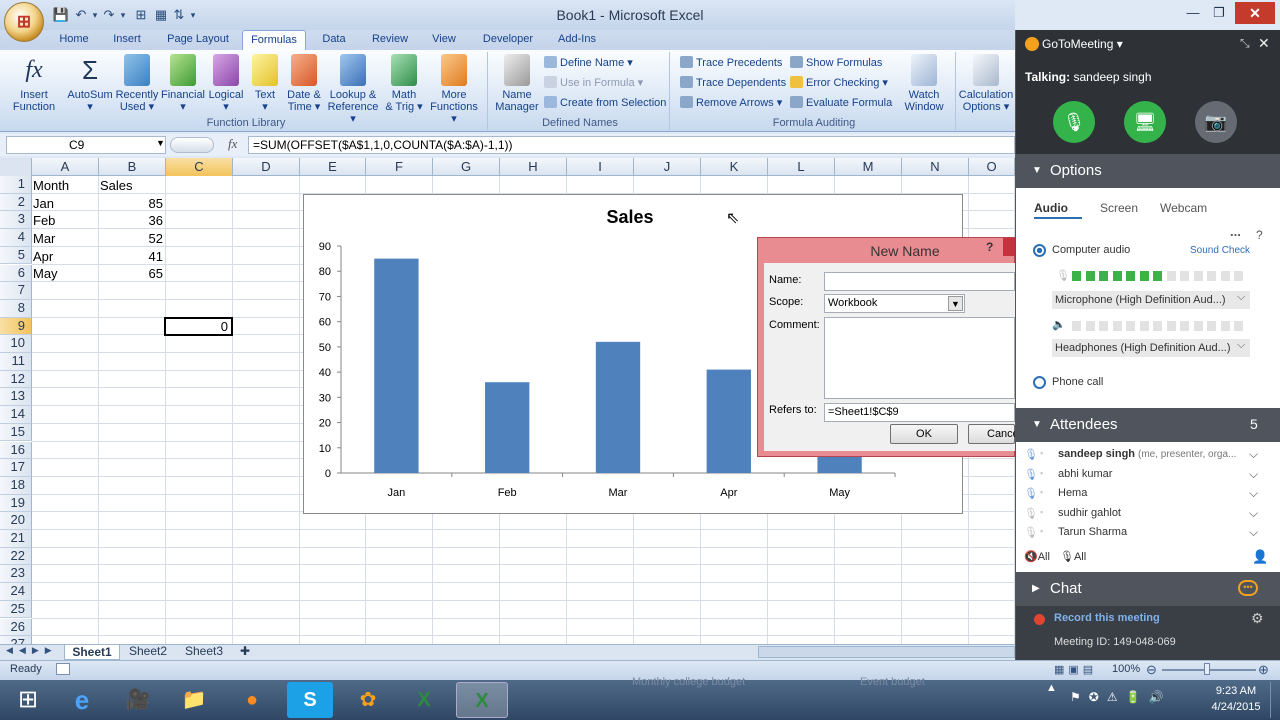 The width and height of the screenshot is (1280, 720). Describe the element at coordinates (728, 421) in the screenshot. I see `bar-apr` at that location.